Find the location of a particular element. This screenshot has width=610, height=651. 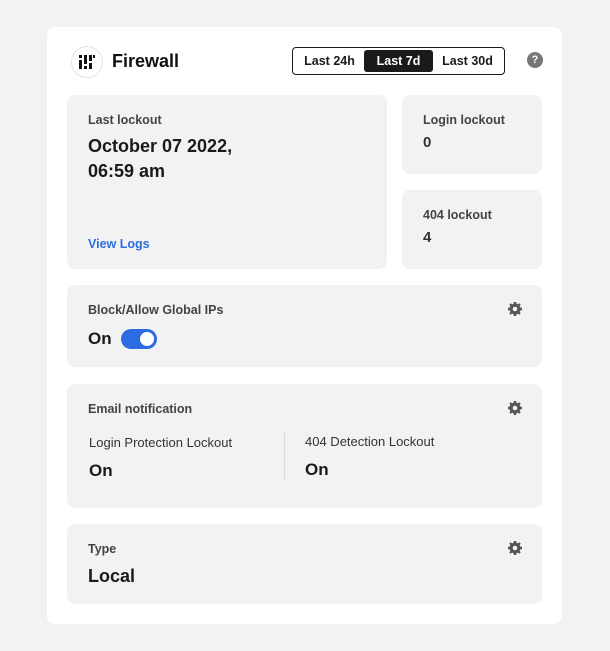

card-header: Firewall Last 24h Last 7d Last 30d ? is located at coordinates (304, 61).